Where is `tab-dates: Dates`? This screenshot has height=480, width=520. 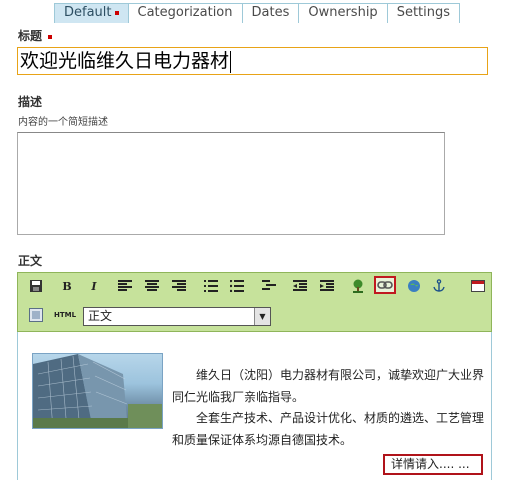 tab-dates: Dates is located at coordinates (271, 13).